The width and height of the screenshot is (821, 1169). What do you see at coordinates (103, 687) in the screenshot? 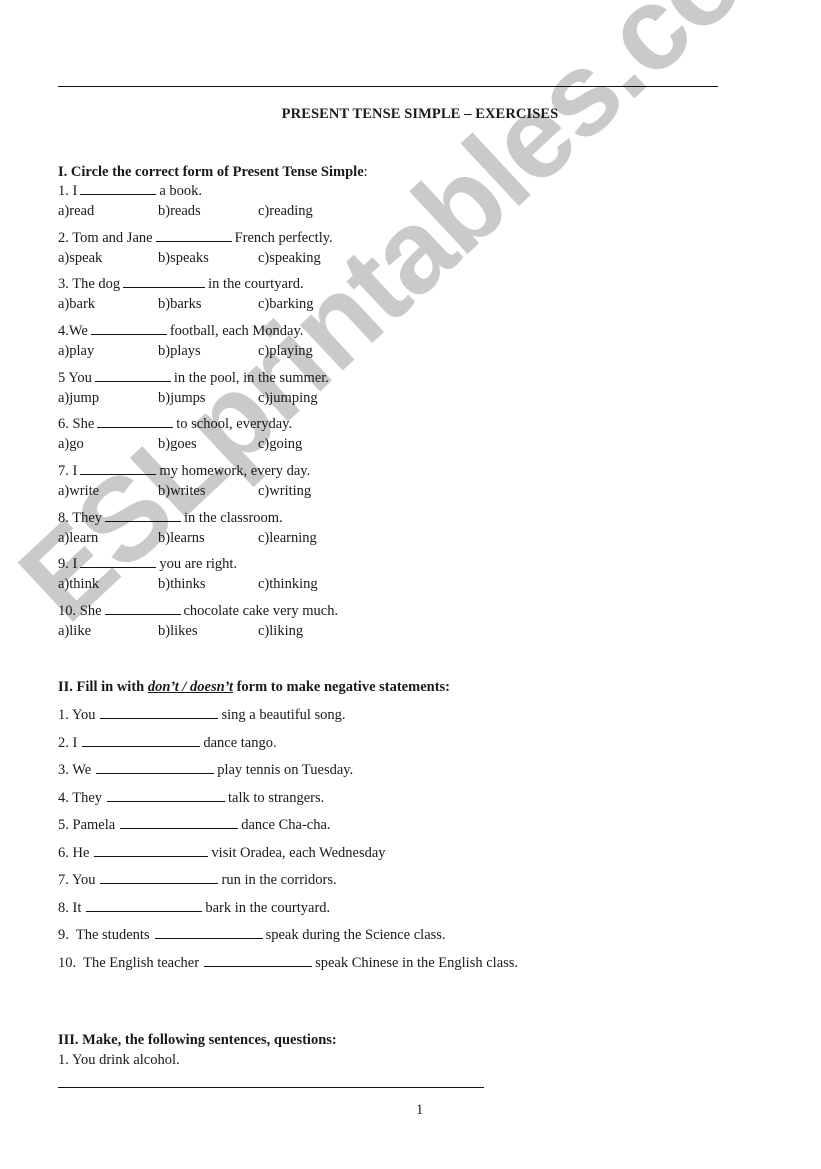
I see `section-2-heading-pre: II. Fill in with` at bounding box center [103, 687].